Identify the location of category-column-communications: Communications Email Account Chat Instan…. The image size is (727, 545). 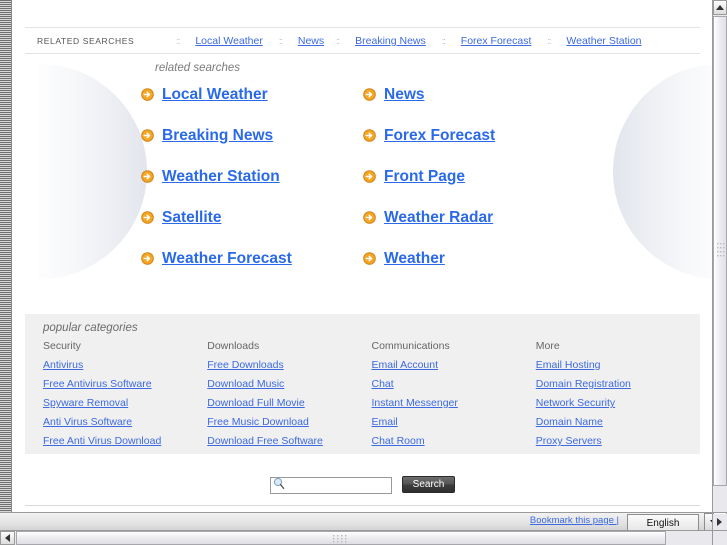
(454, 397).